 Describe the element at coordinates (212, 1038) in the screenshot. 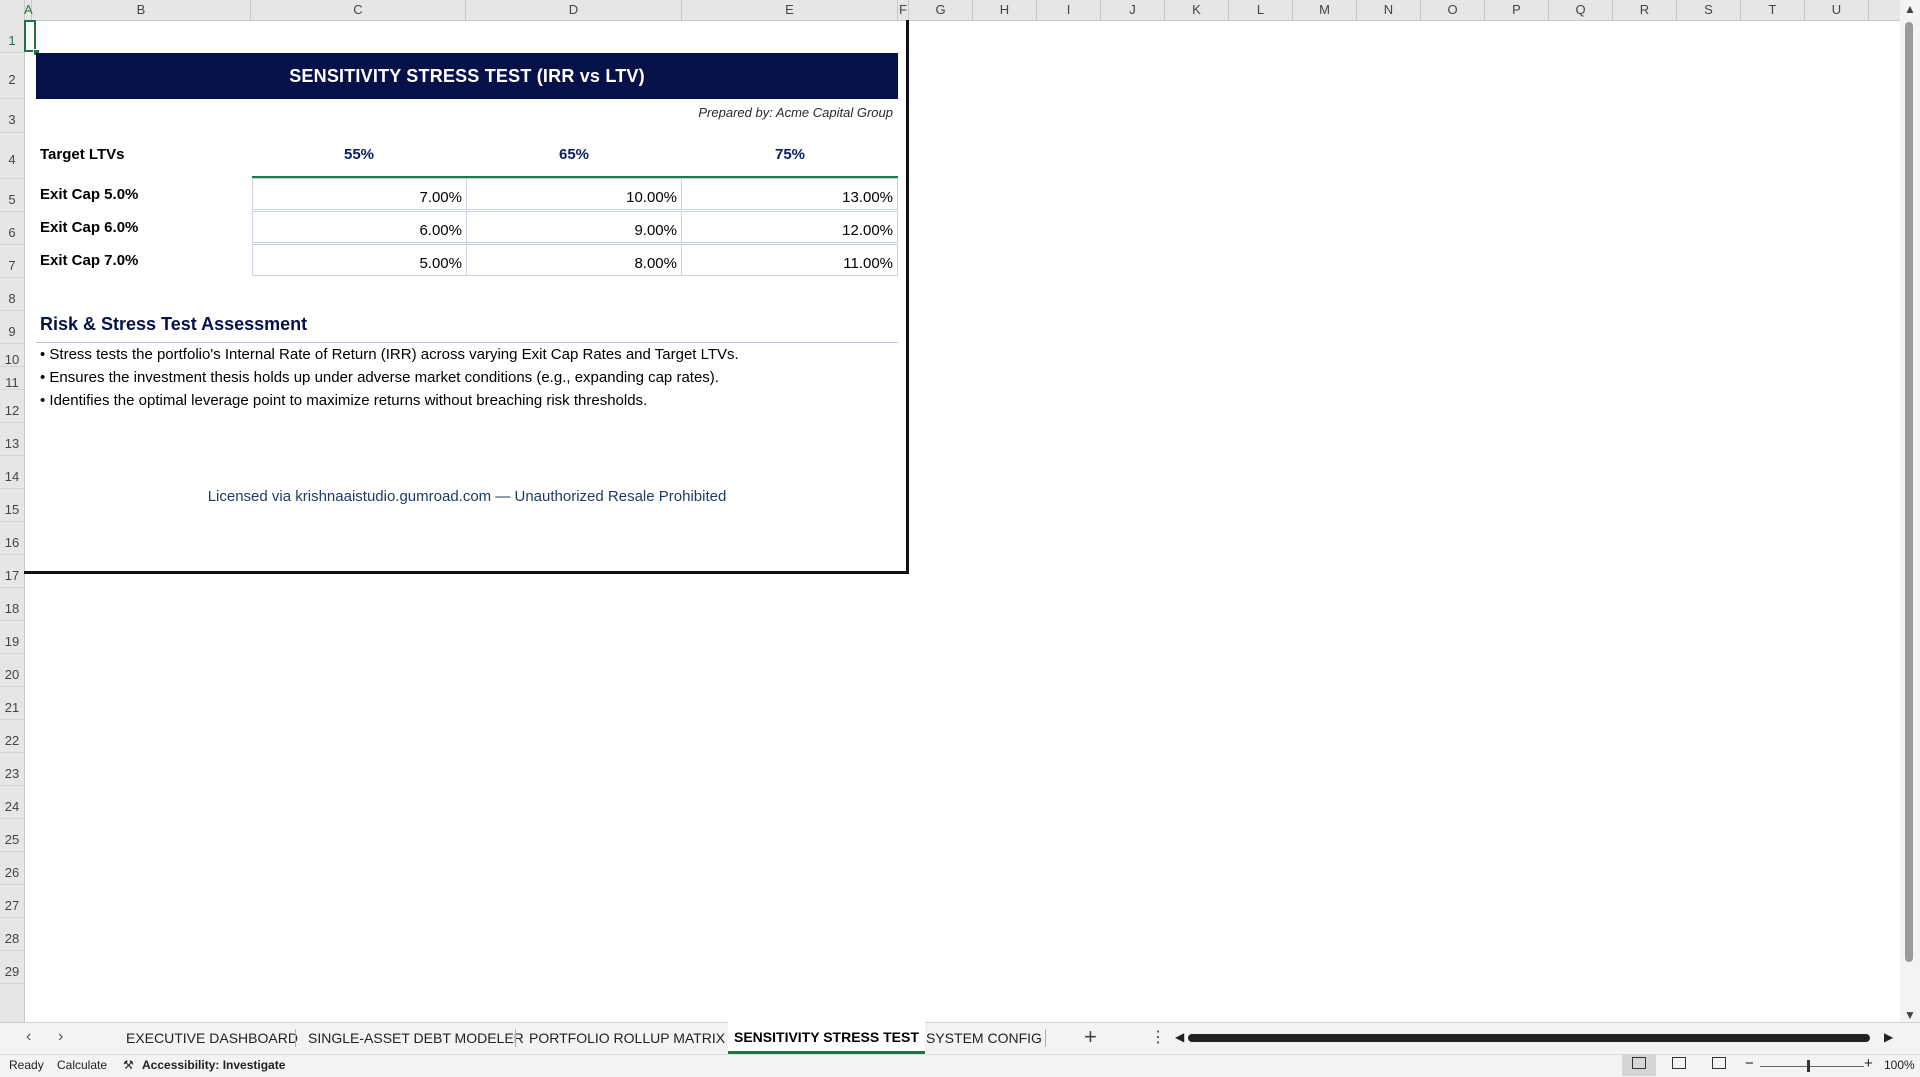

I see `tab-executive-dashboard: EXECUTIVE DASHBOARD` at that location.